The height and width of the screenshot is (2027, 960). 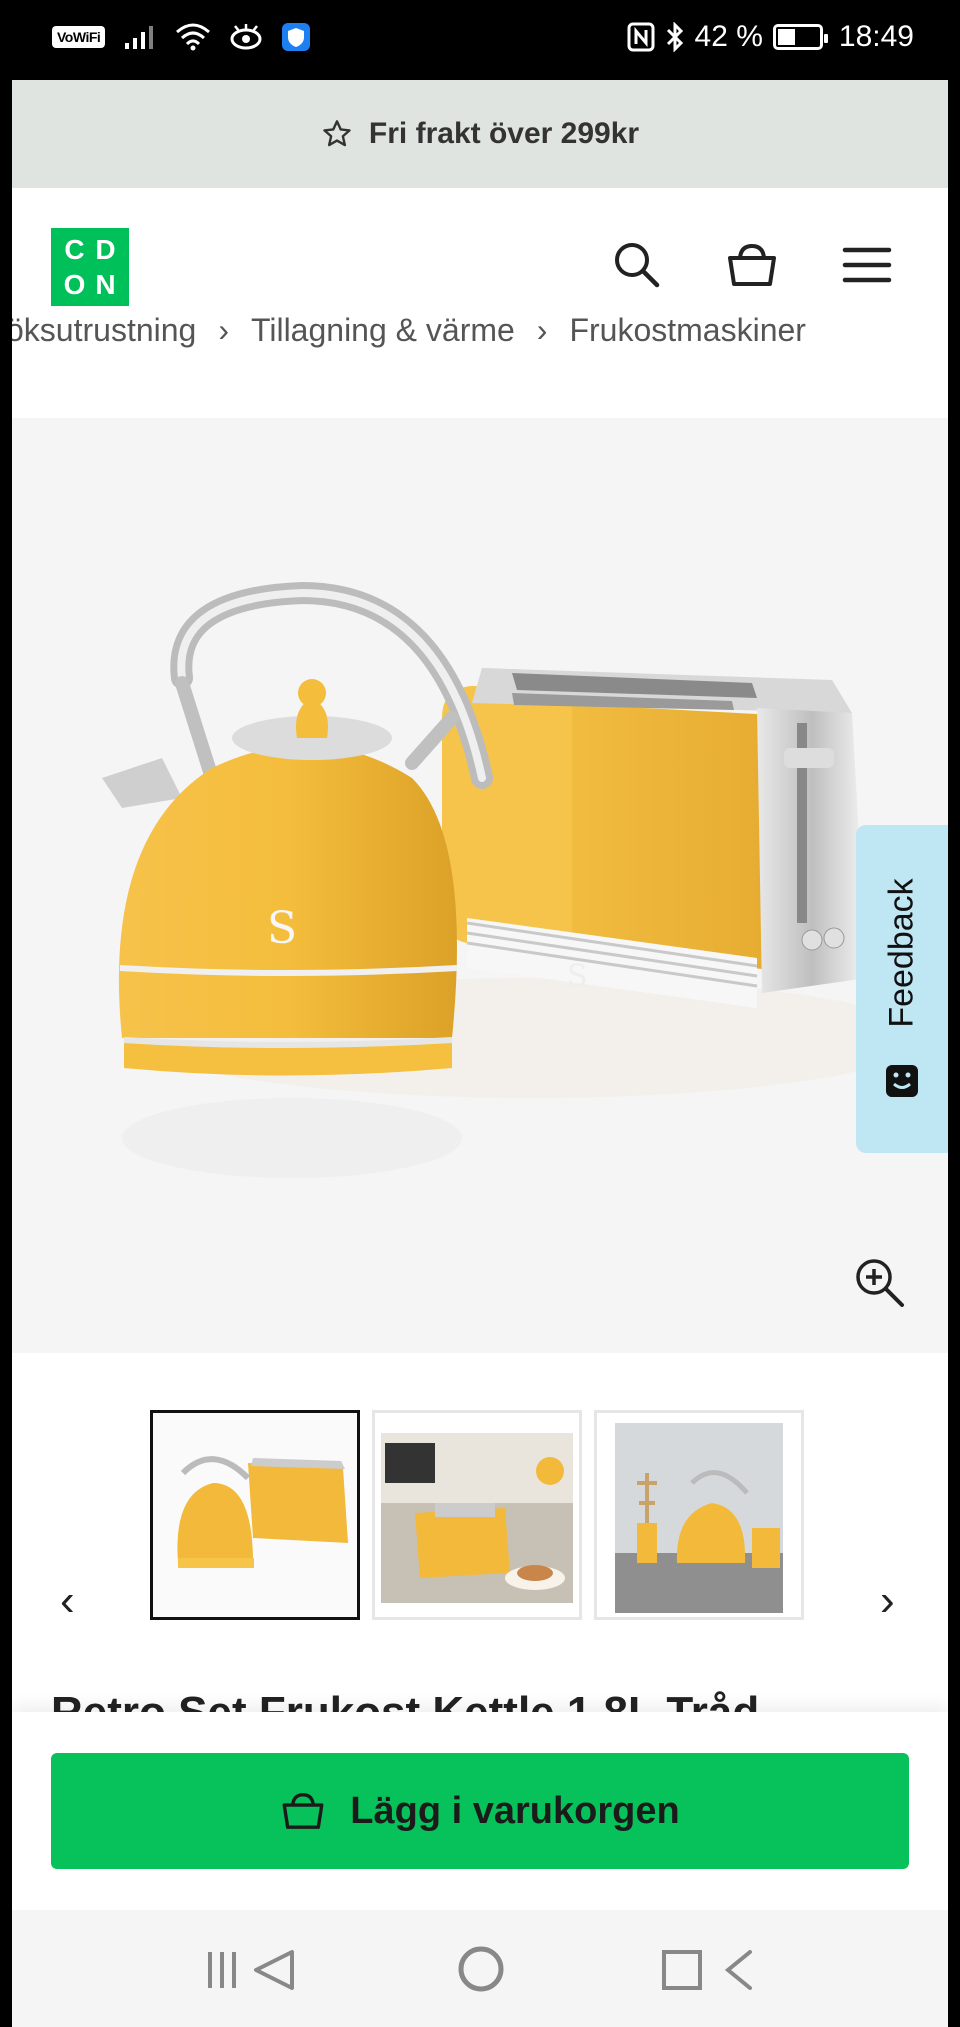 What do you see at coordinates (728, 36) in the screenshot?
I see `battery-percent: 42 %` at bounding box center [728, 36].